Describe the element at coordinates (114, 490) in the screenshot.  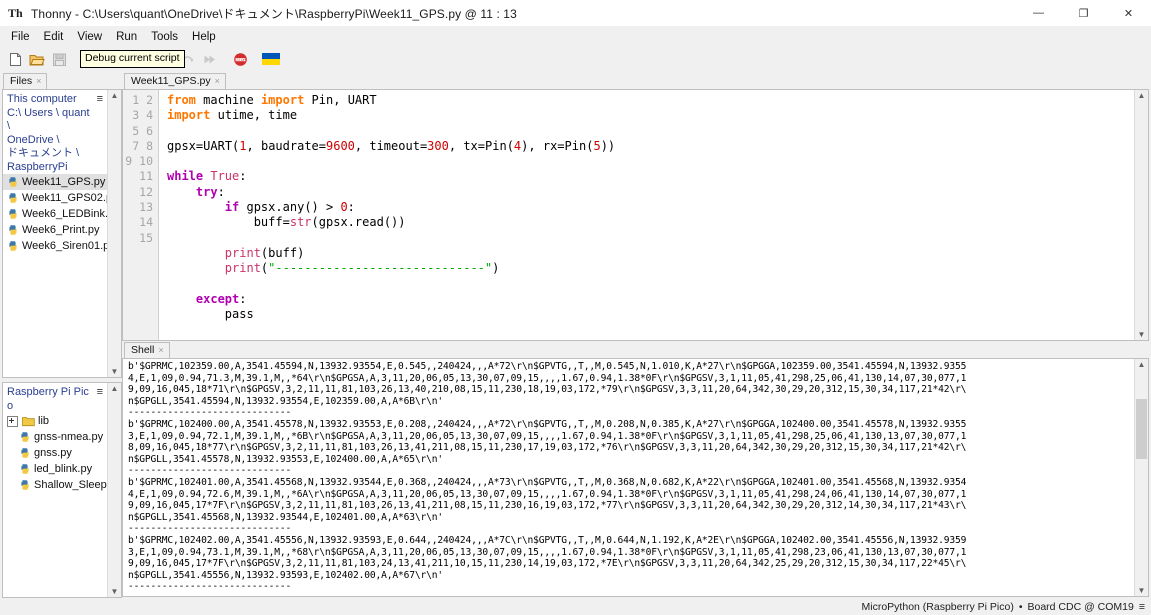
I see `device-scrollbar: ▲ ▼` at that location.